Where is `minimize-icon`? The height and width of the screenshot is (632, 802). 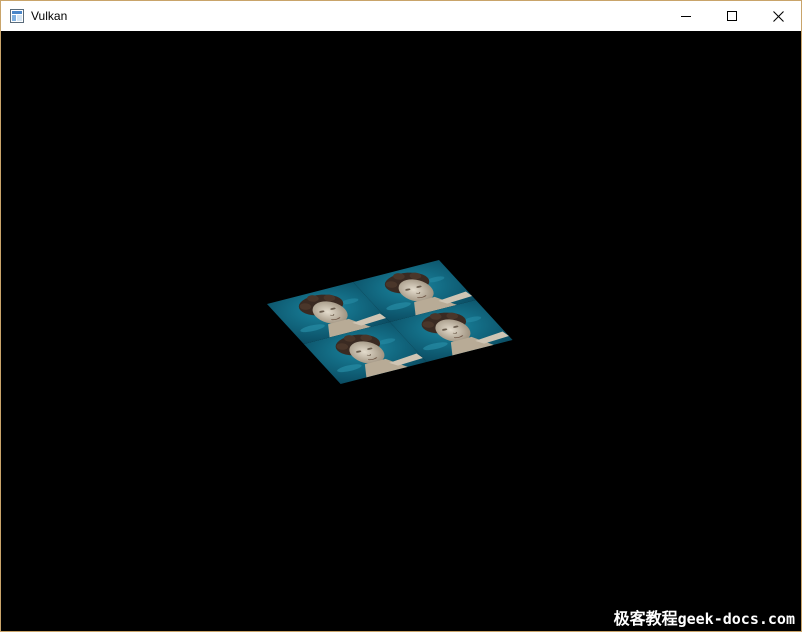
minimize-icon is located at coordinates (686, 16).